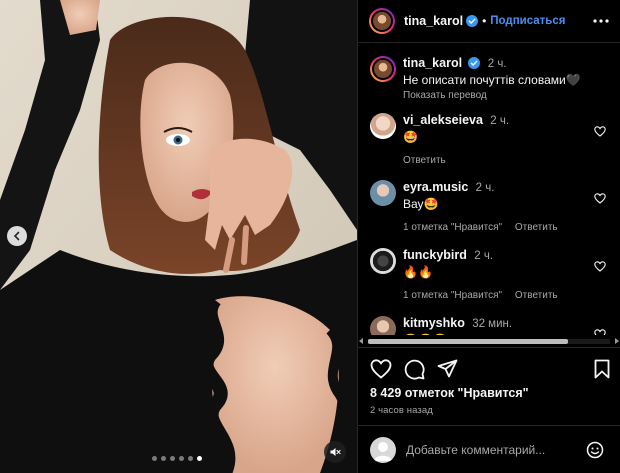  What do you see at coordinates (503, 160) in the screenshot?
I see `comment-meta: Ответить` at bounding box center [503, 160].